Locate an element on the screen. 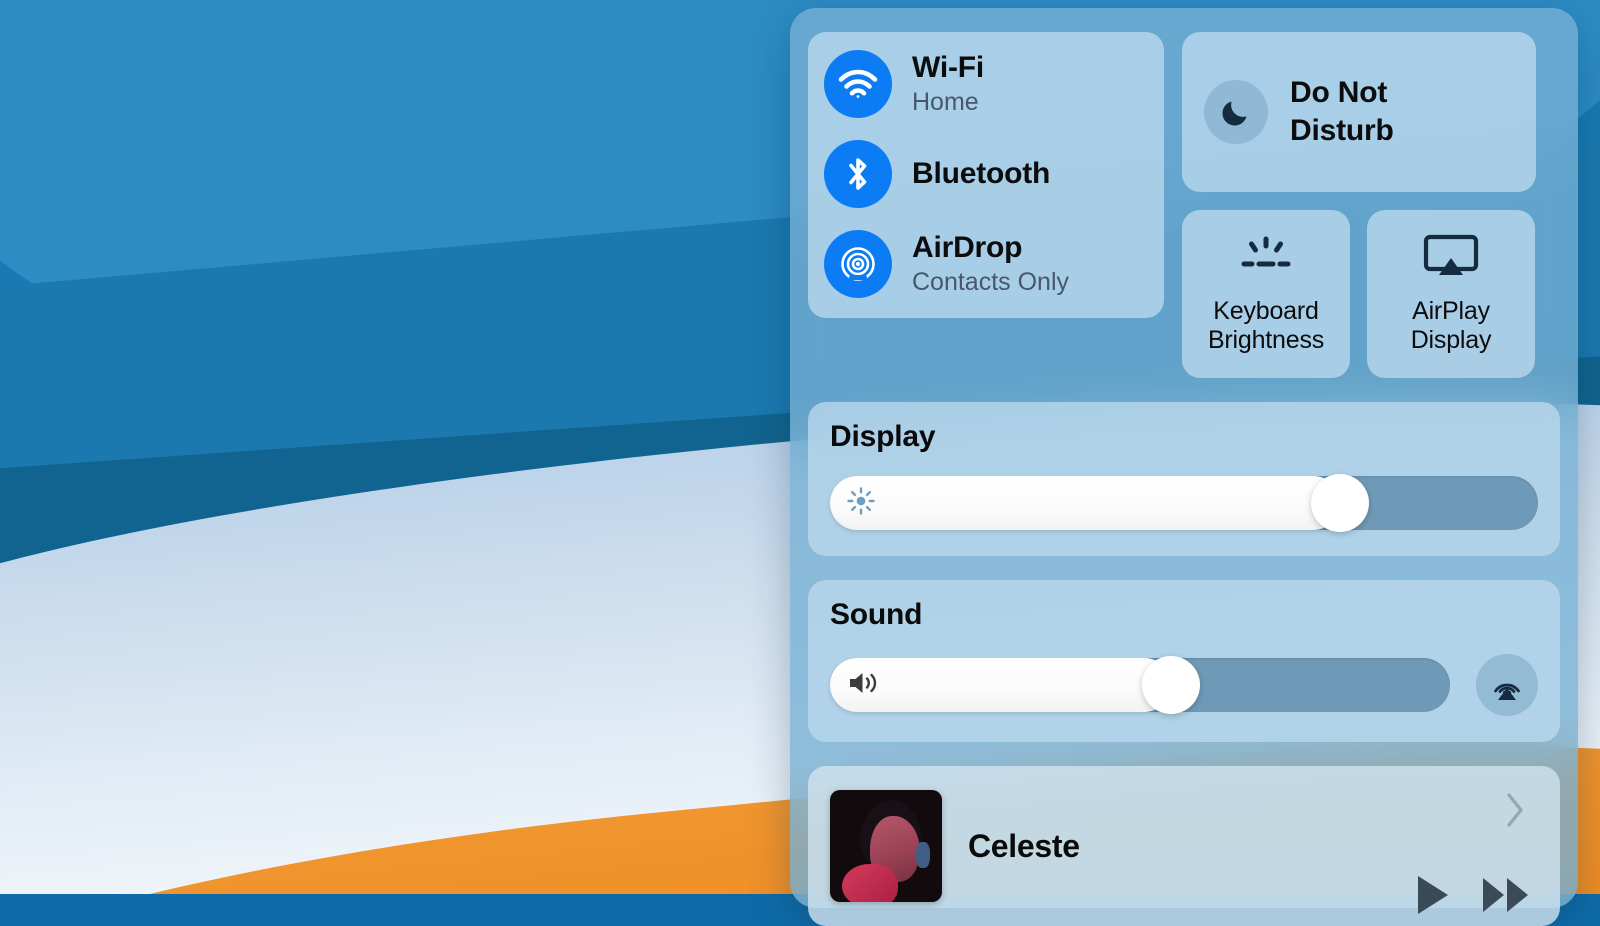 Image resolution: width=1600 pixels, height=926 pixels. album-art-flower is located at coordinates (870, 883).